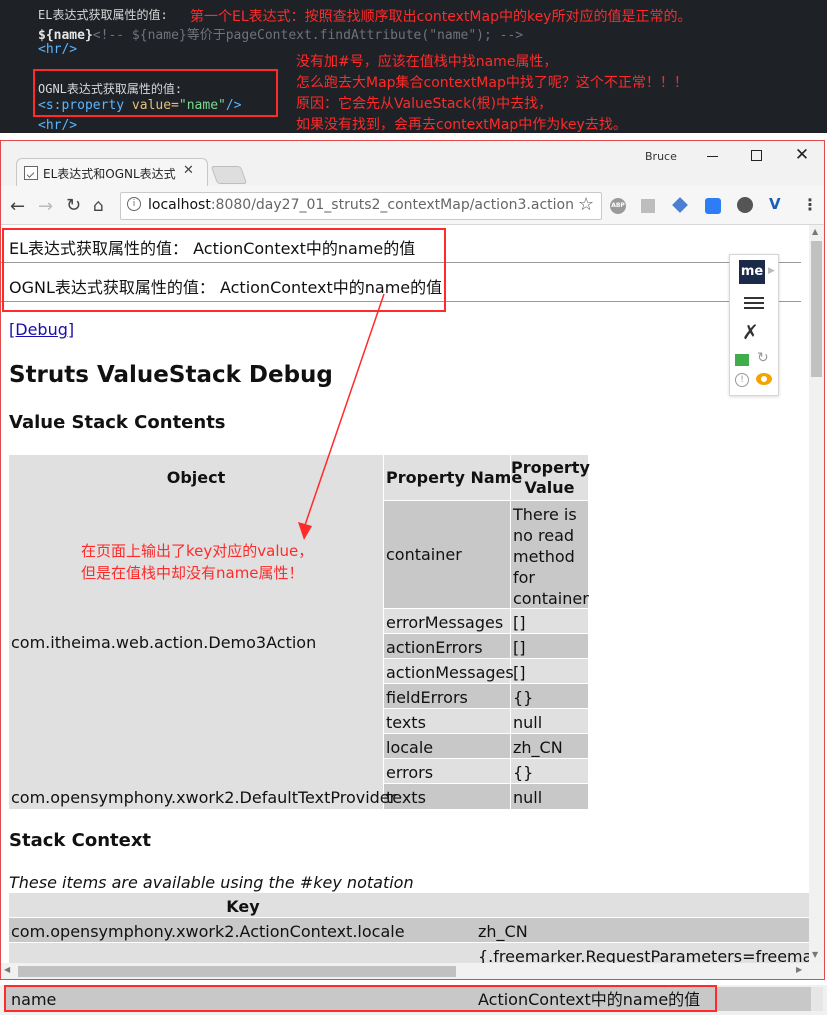  What do you see at coordinates (752, 272) in the screenshot?
I see `me-logo-icon: me` at bounding box center [752, 272].